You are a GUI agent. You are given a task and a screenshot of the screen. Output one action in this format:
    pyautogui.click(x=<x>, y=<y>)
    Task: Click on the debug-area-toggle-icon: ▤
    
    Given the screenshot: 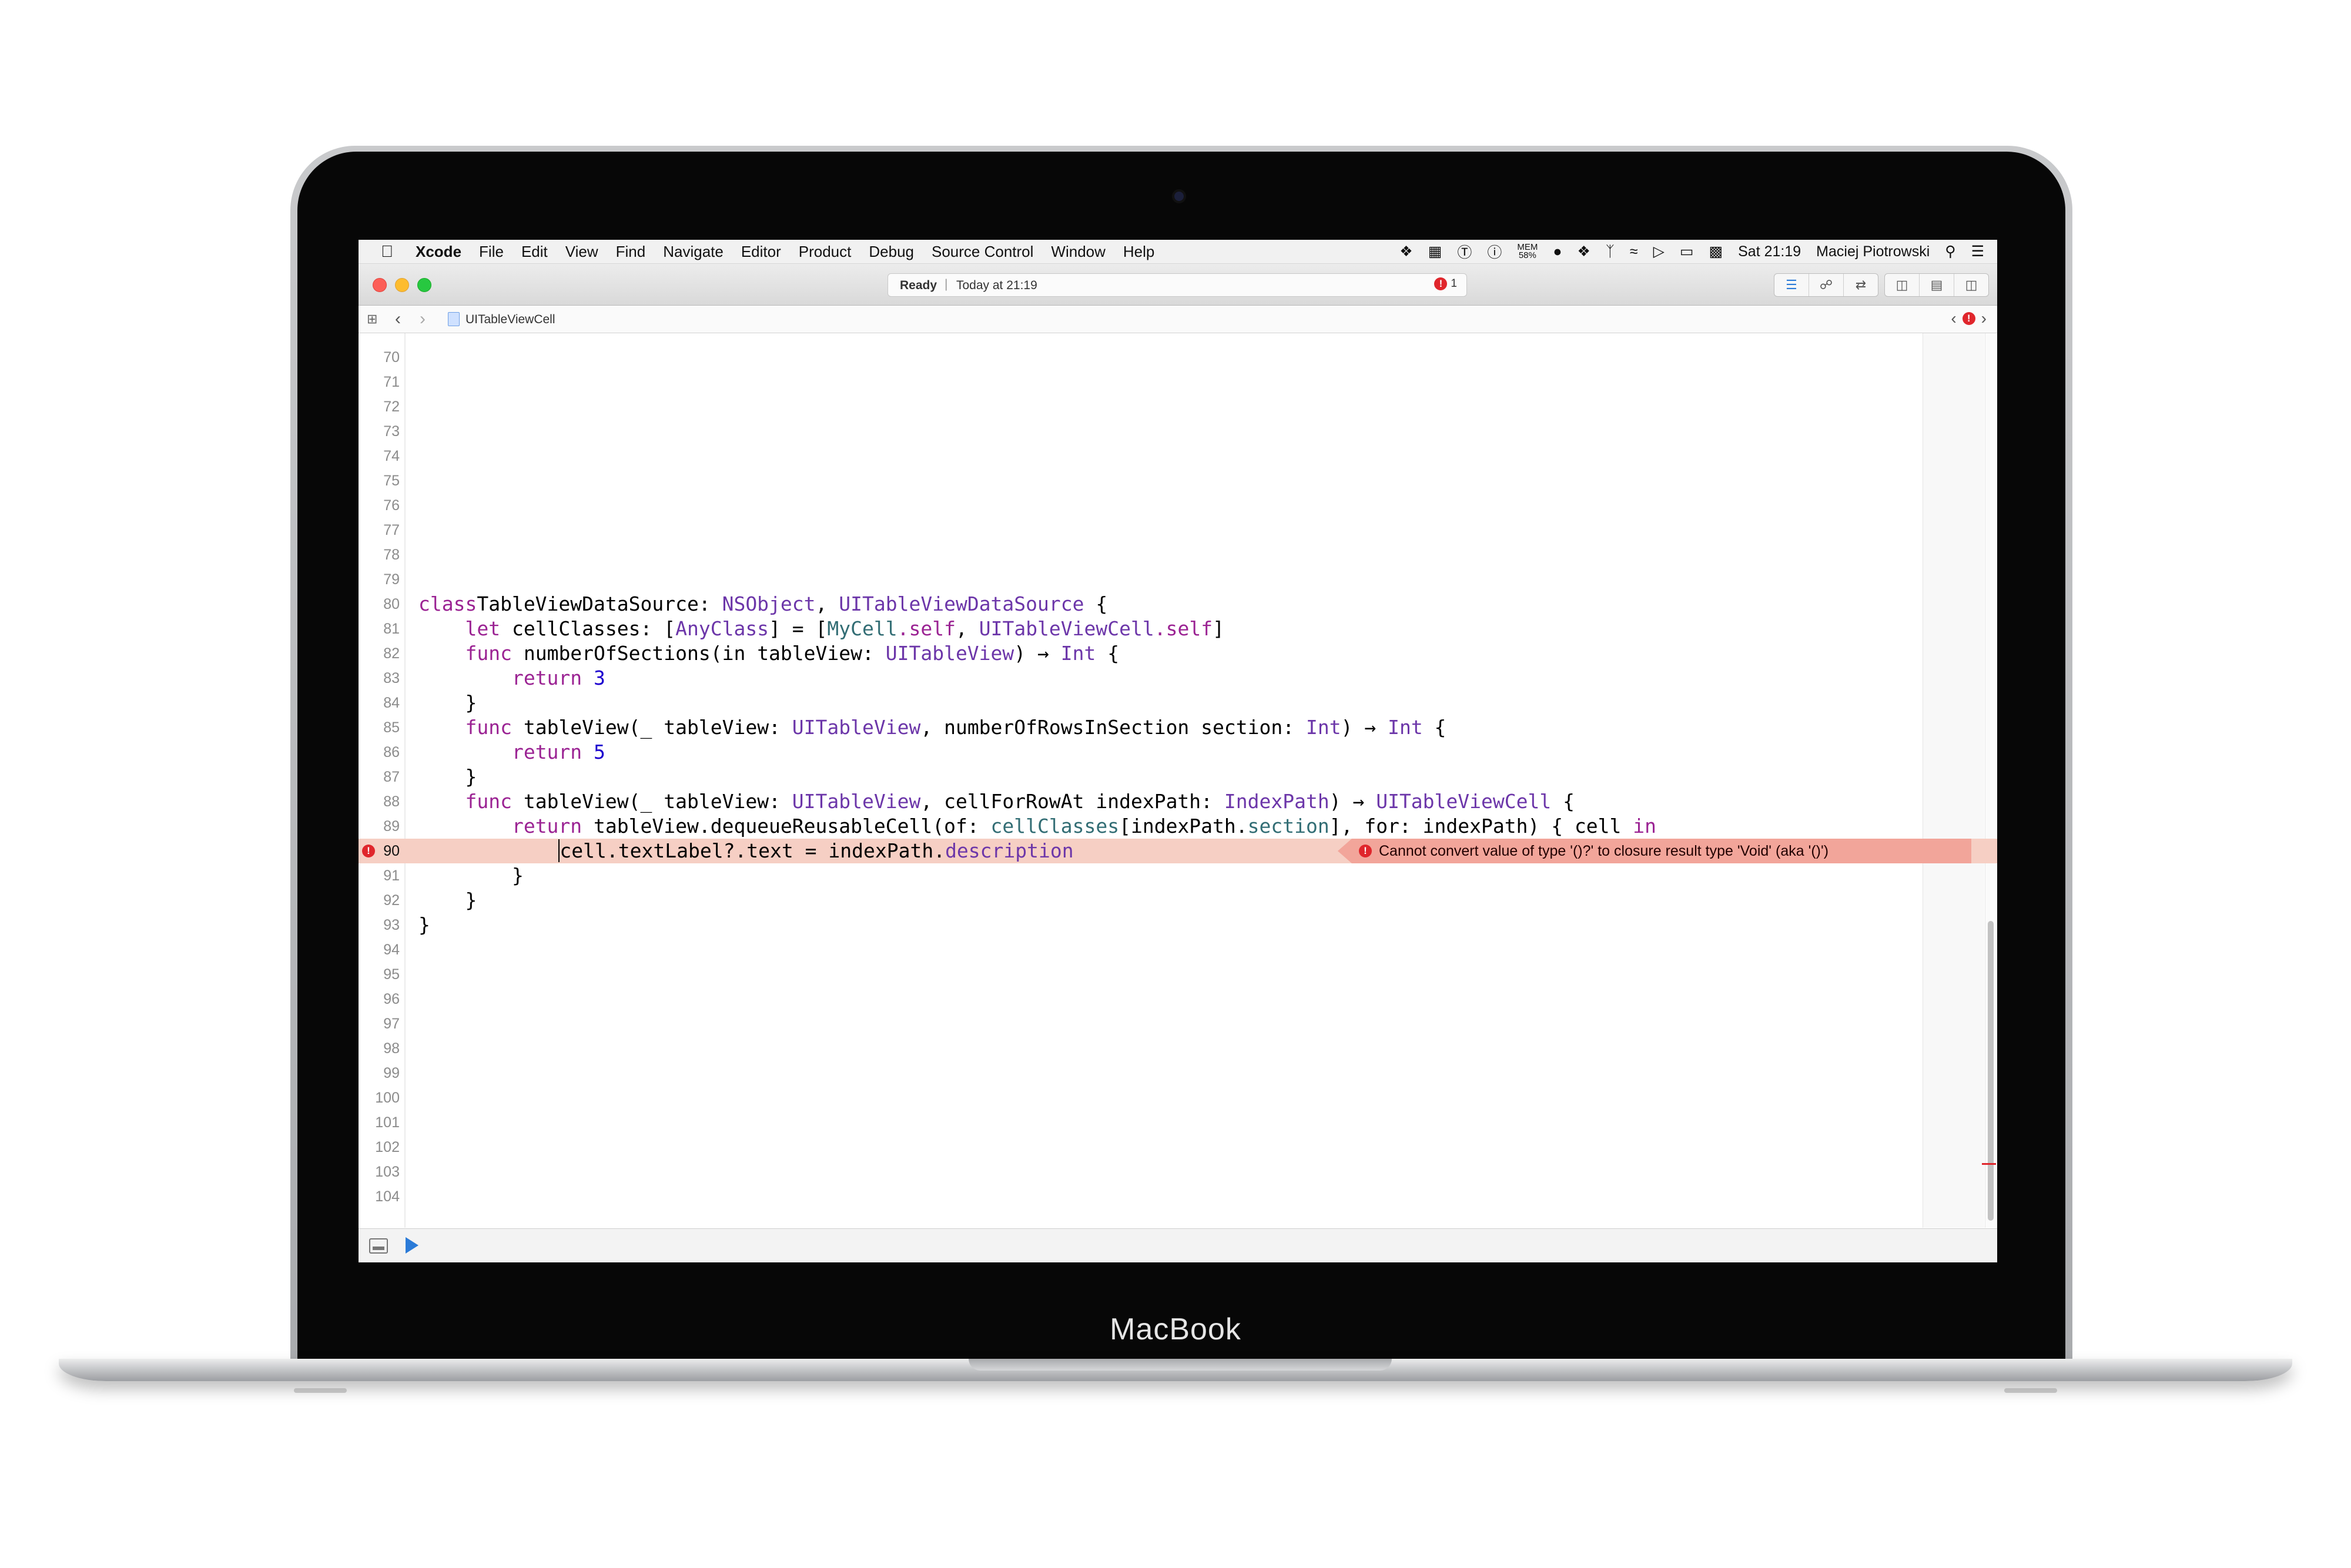 What is the action you would take?
    pyautogui.click(x=1937, y=285)
    